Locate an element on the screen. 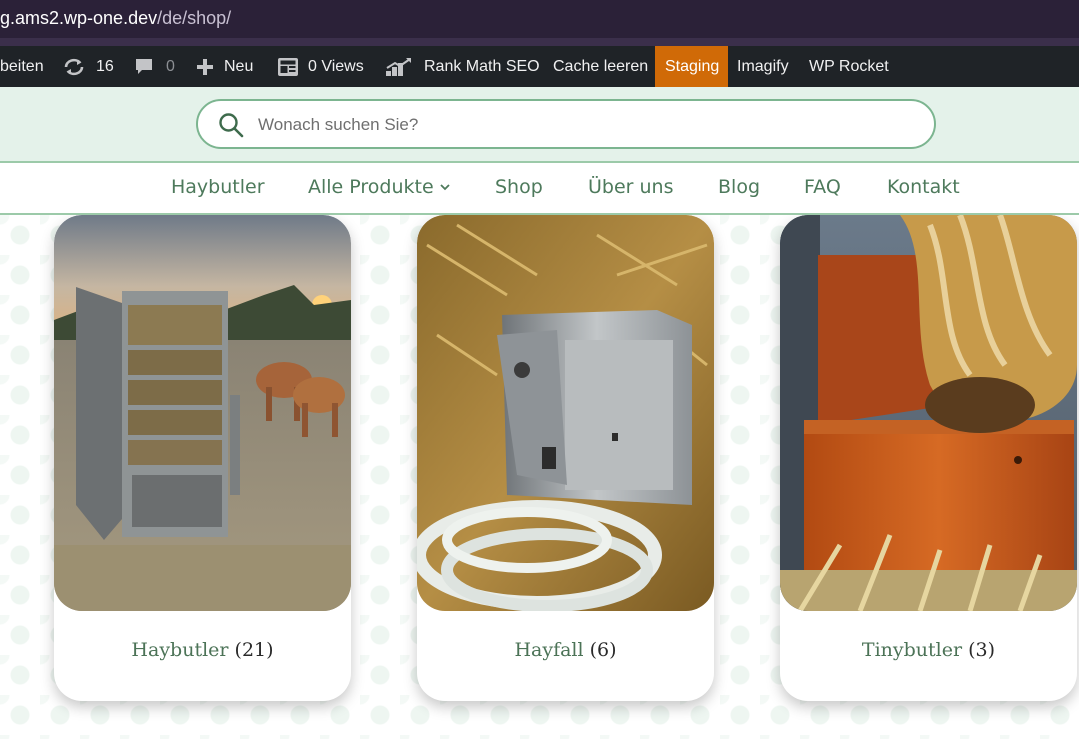  url-host: g.ams2.wp-one.dev is located at coordinates (79, 18).